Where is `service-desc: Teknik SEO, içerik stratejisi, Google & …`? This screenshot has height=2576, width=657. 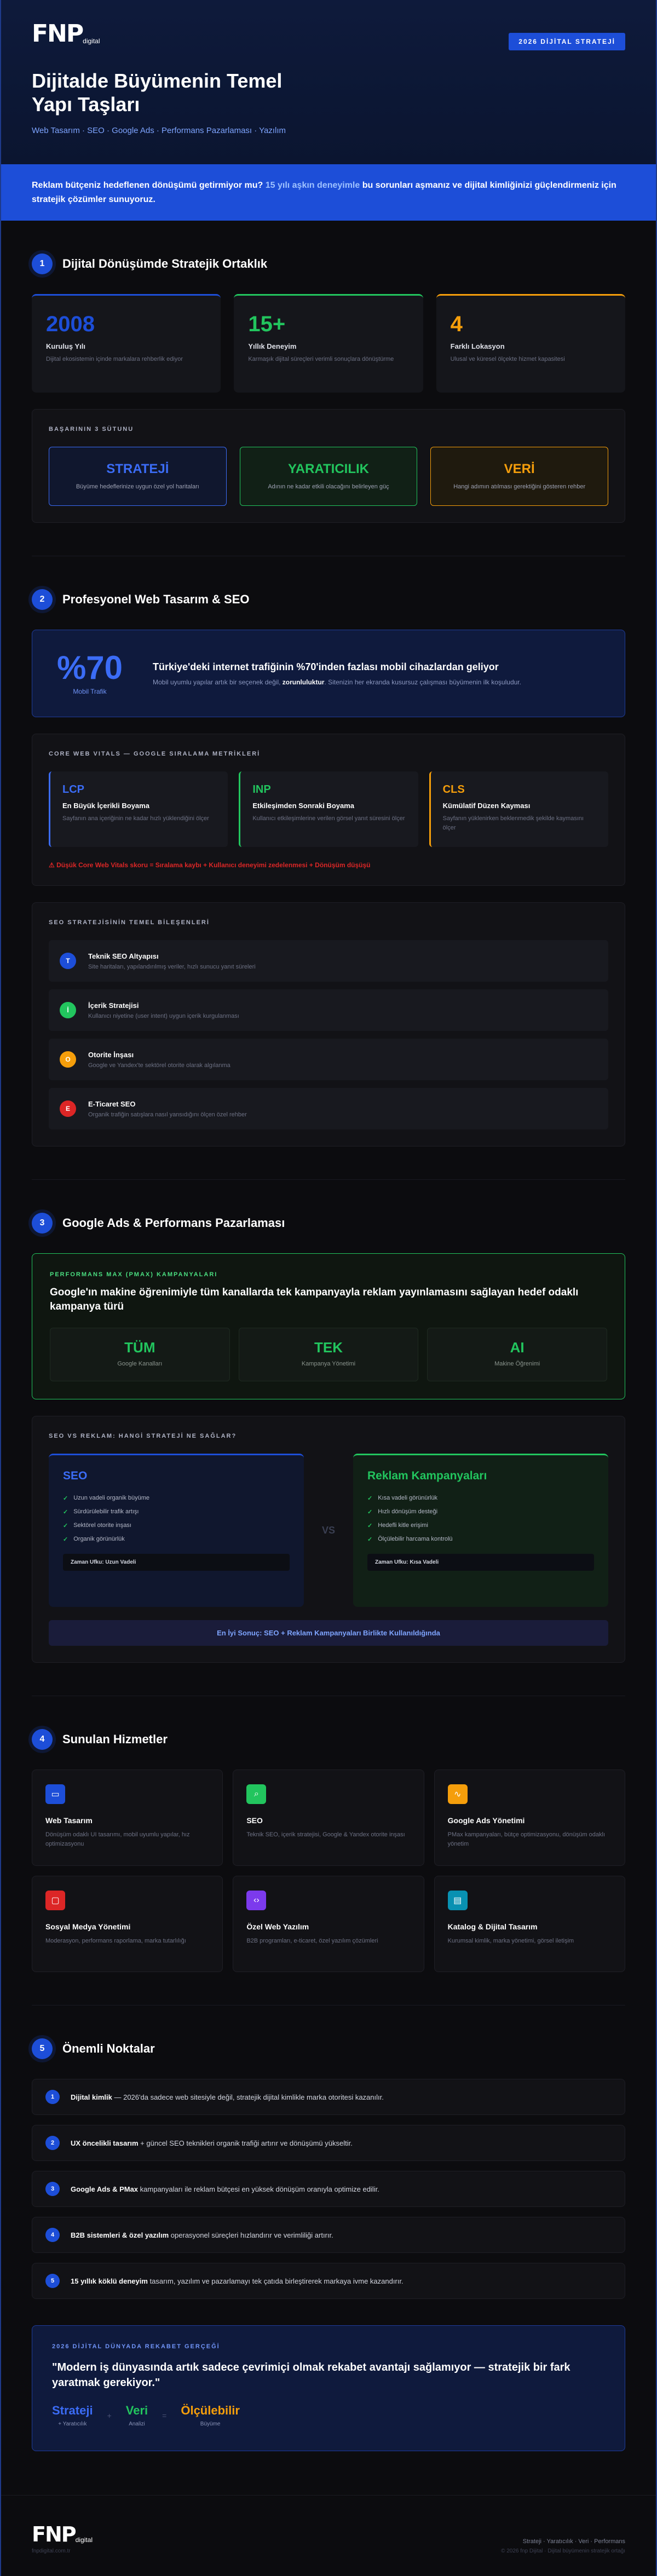 service-desc: Teknik SEO, içerik stratejisi, Google & … is located at coordinates (325, 1835).